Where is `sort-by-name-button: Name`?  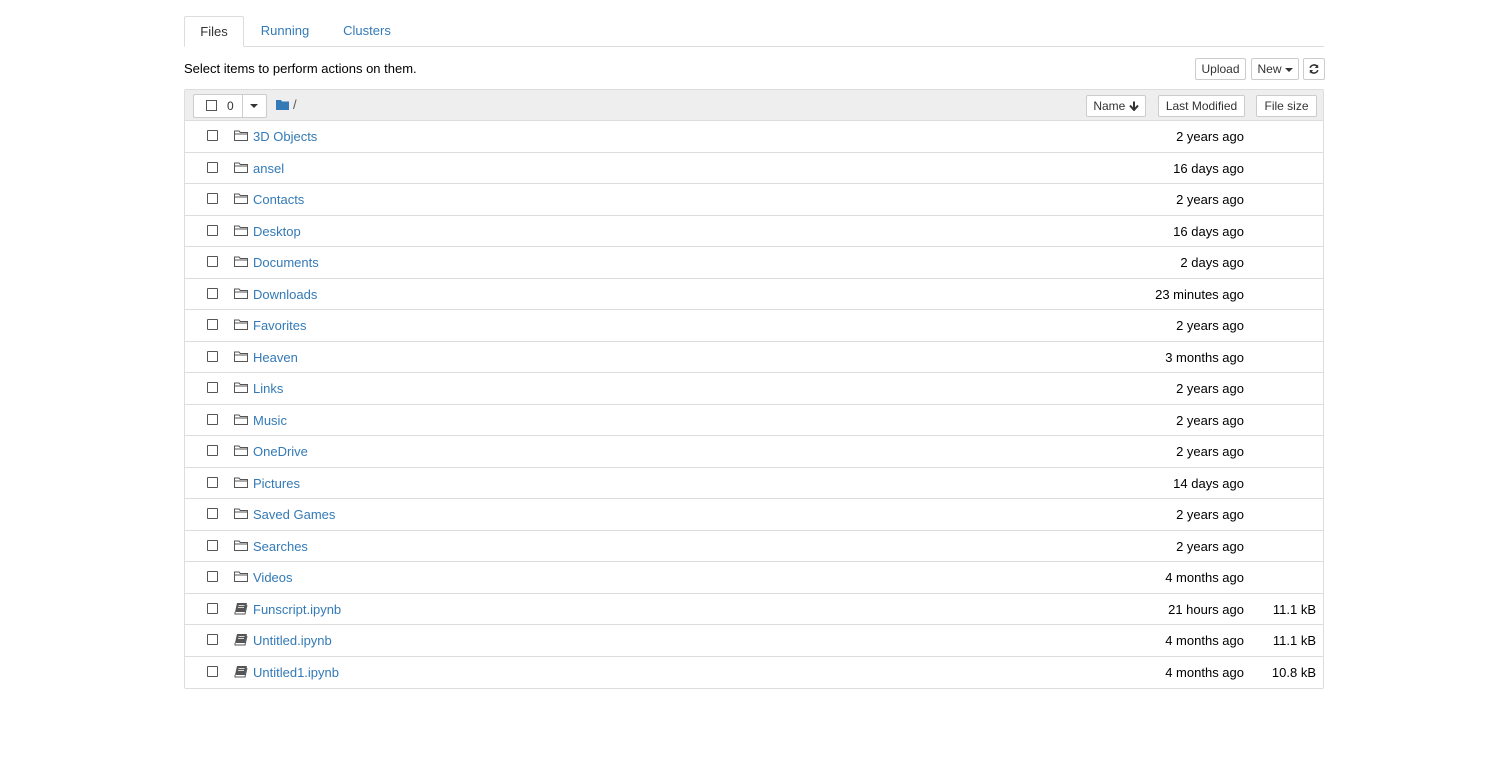
sort-by-name-button: Name is located at coordinates (1116, 106).